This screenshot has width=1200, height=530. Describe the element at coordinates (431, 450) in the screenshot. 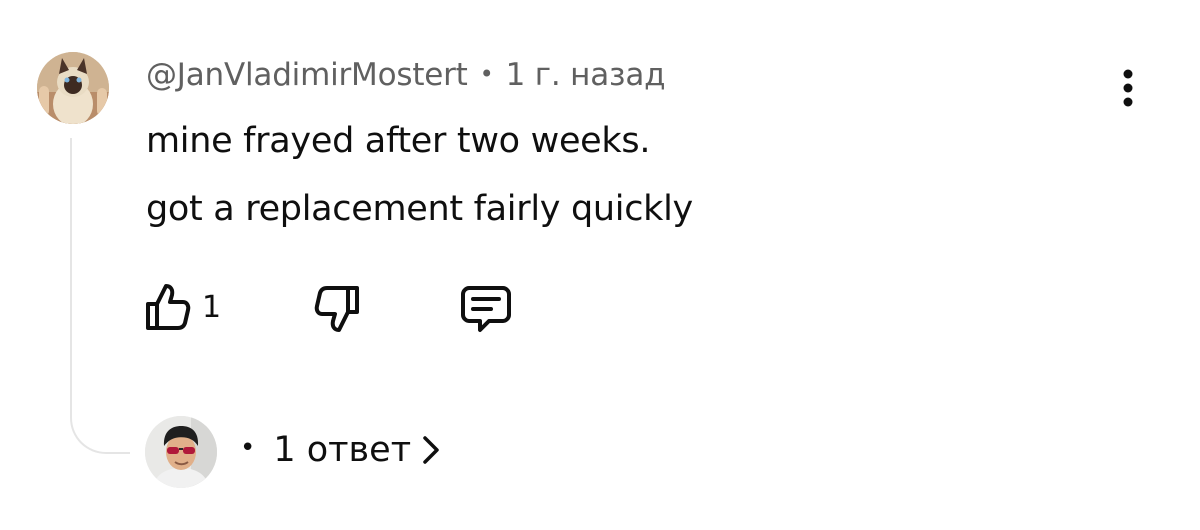

I see `chevron-right-icon` at that location.